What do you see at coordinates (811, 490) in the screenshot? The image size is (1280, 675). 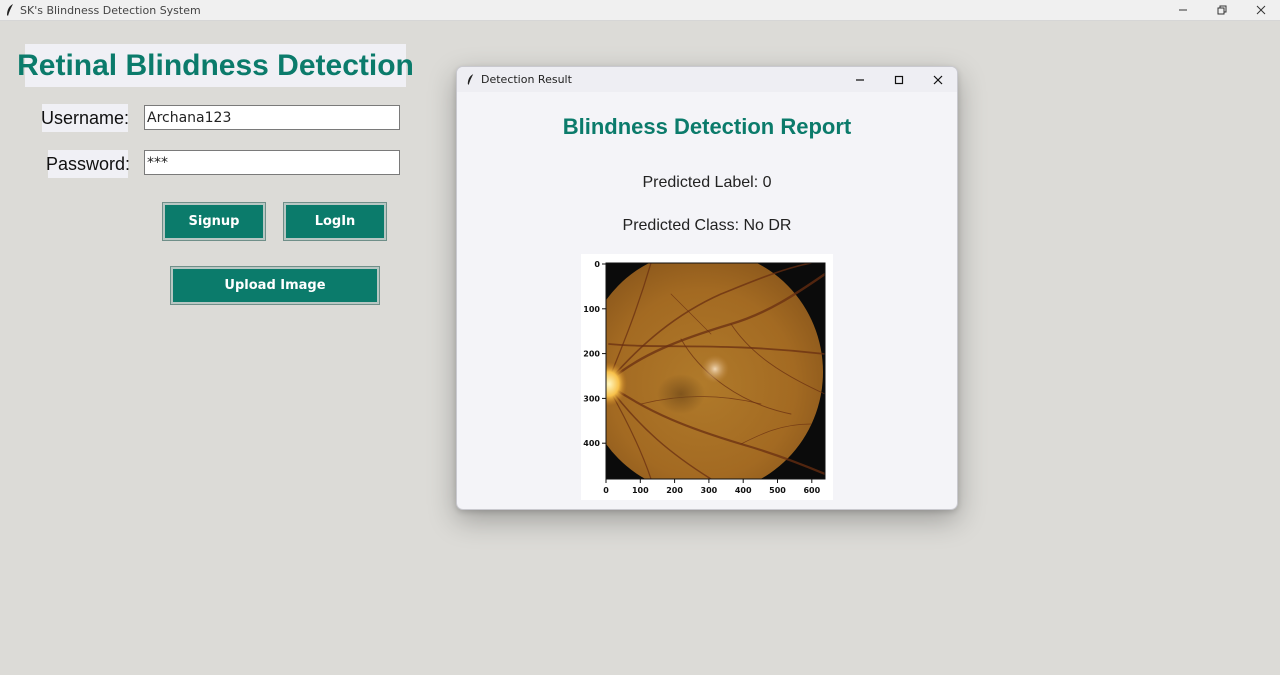 I see `x-tick-label: 600` at bounding box center [811, 490].